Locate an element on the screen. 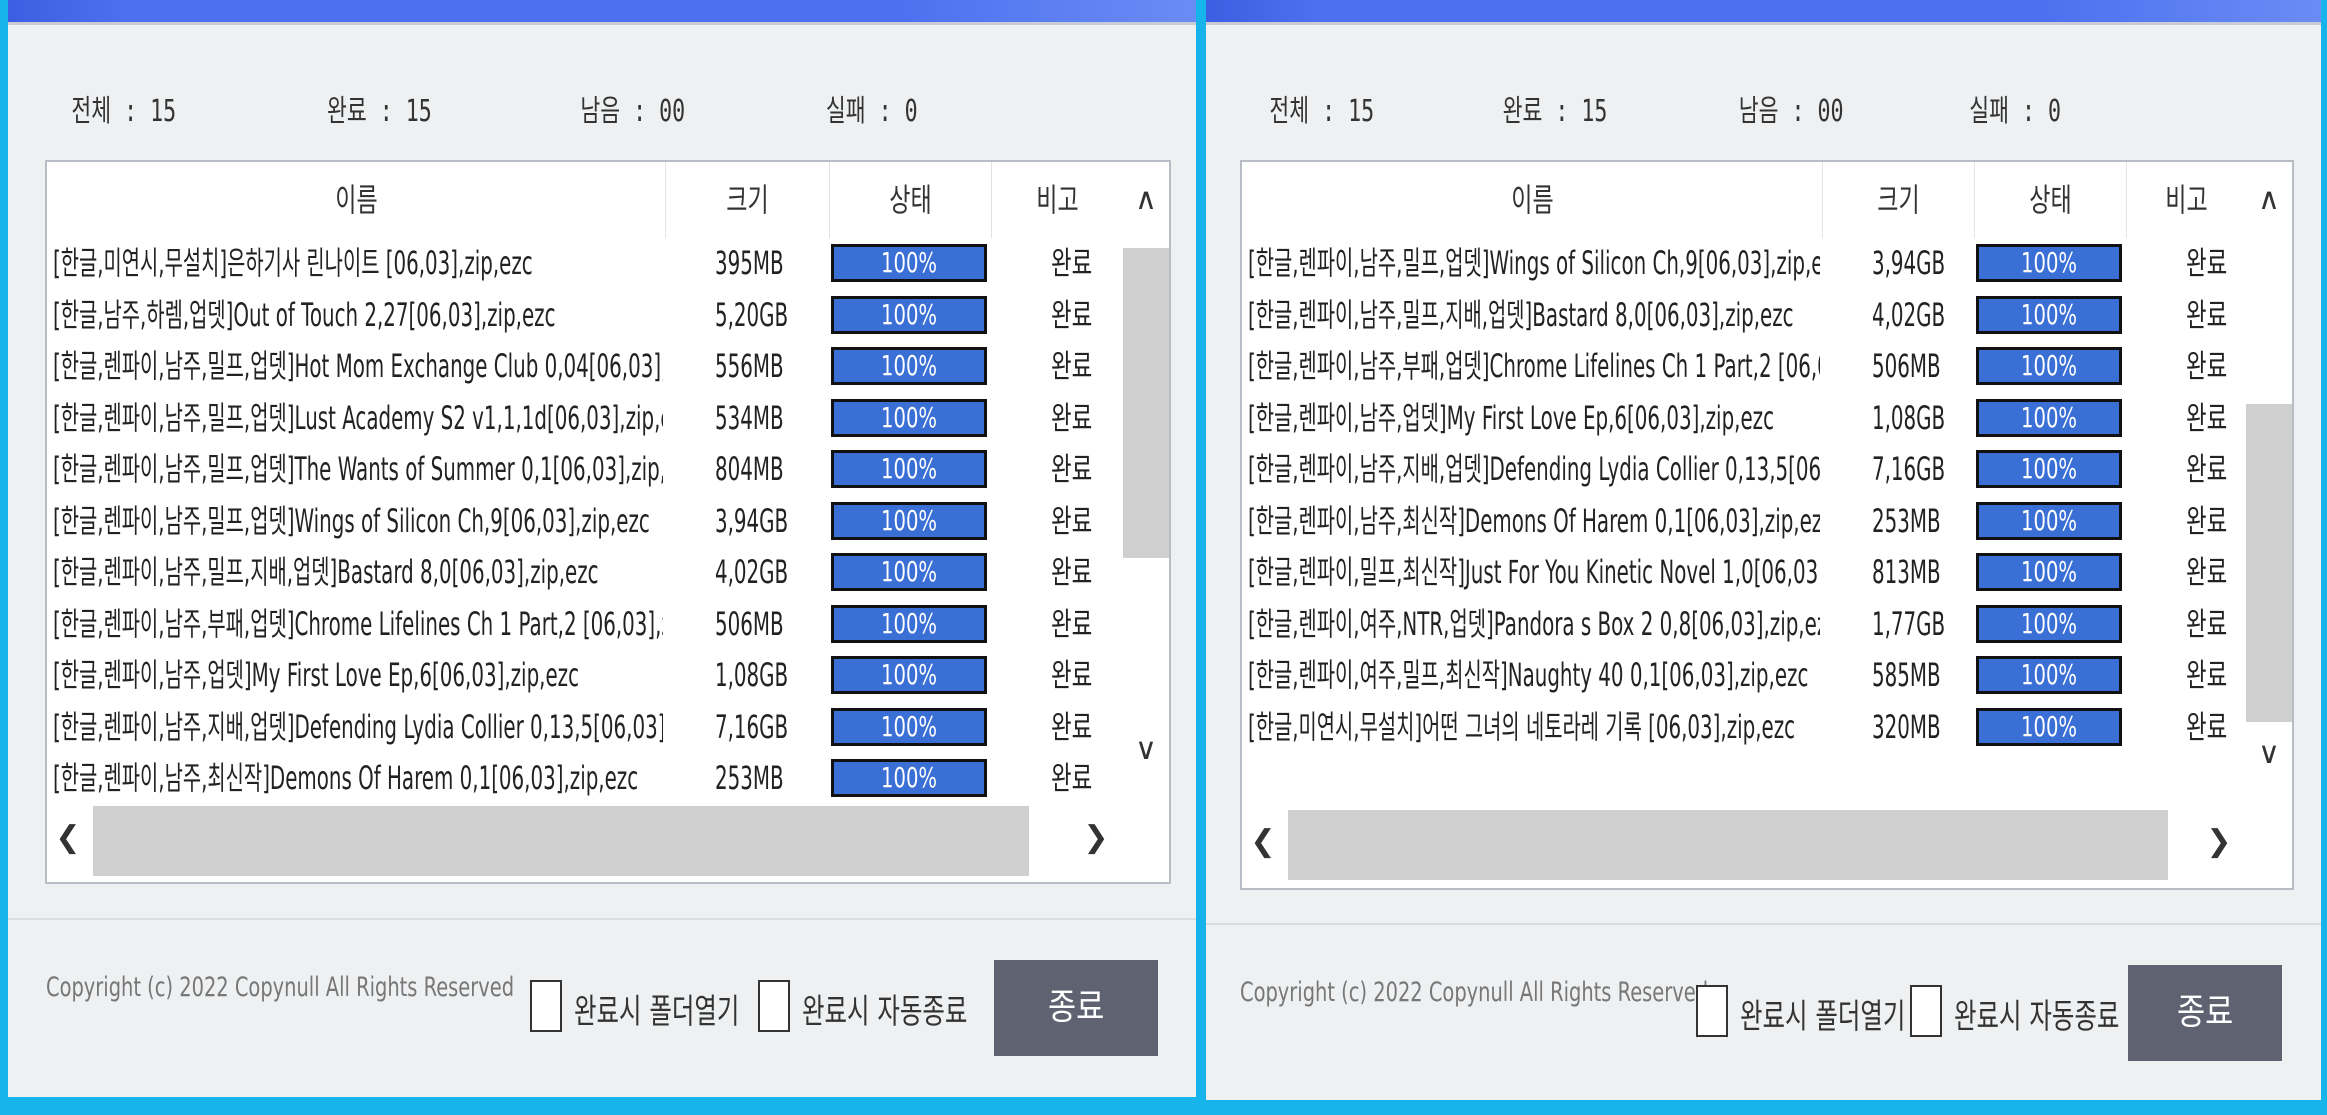 The height and width of the screenshot is (1115, 2327). file-size: 556MB is located at coordinates (749, 366).